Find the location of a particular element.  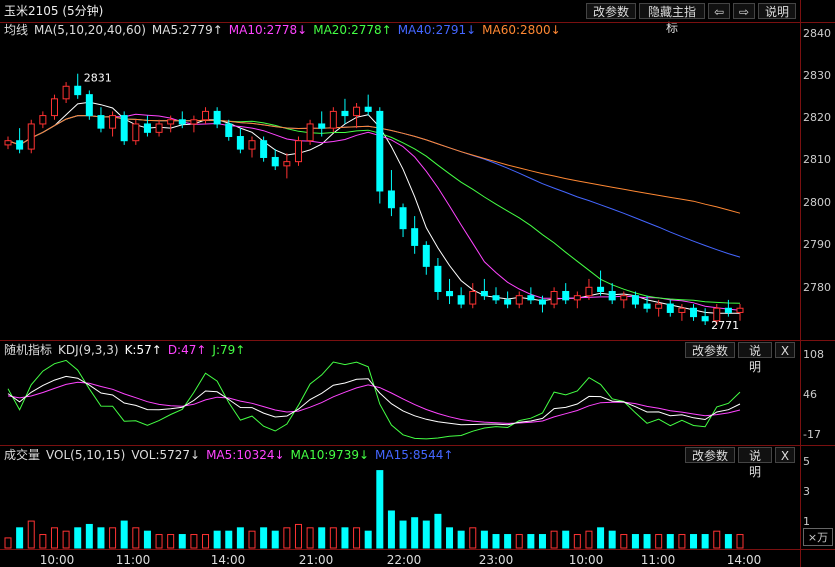

kdj-j-line is located at coordinates (374, 399).